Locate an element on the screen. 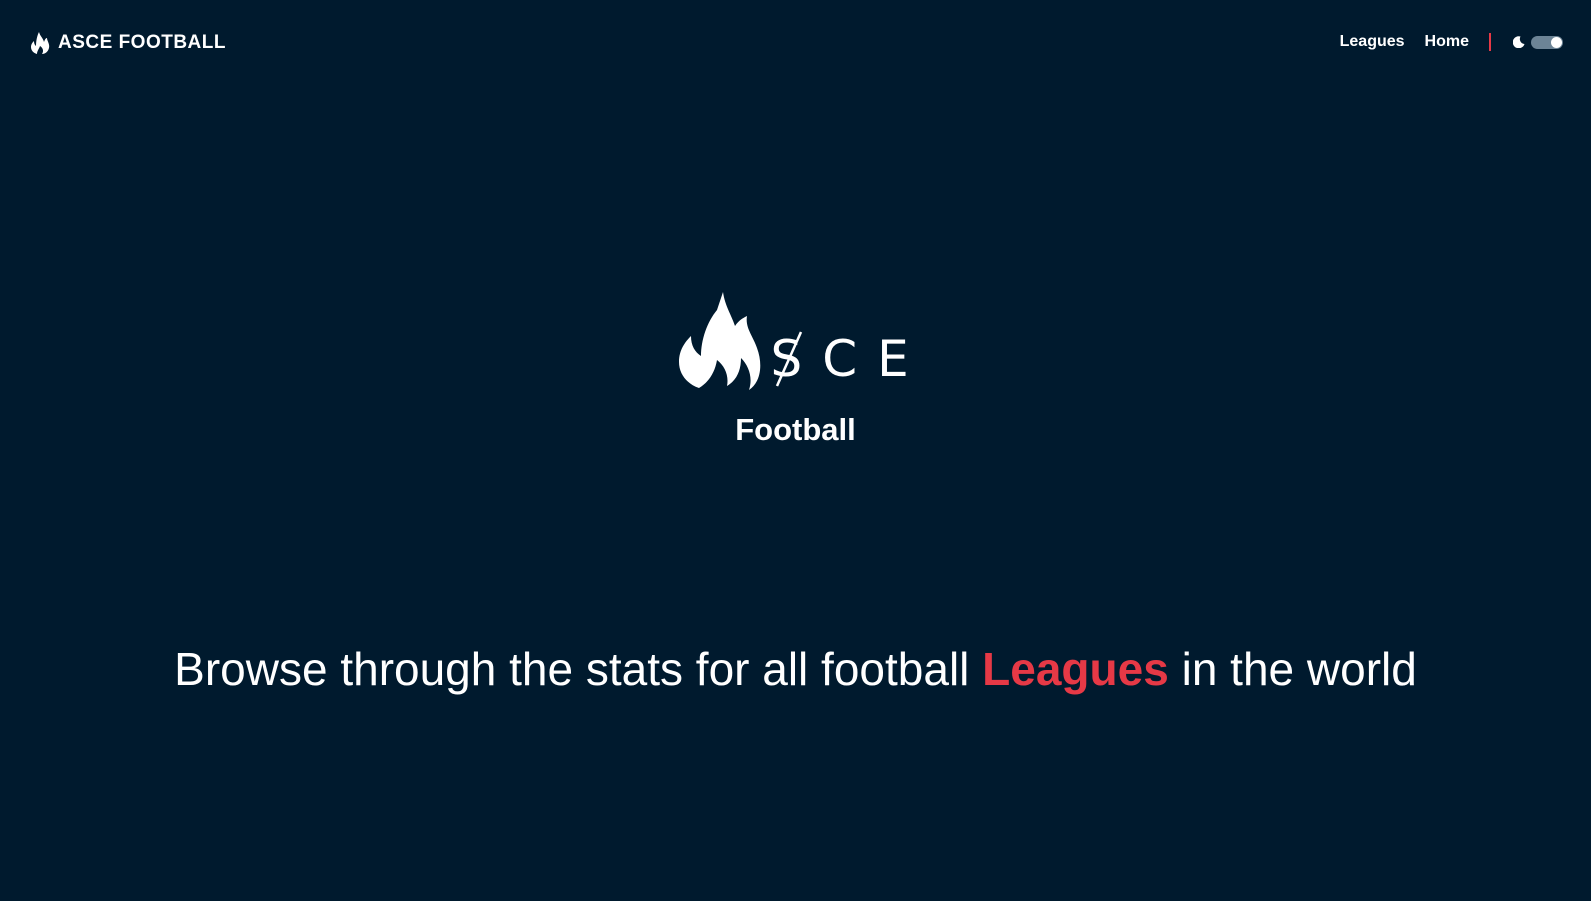  tagline-leagues-link: Leagues is located at coordinates (1075, 669).